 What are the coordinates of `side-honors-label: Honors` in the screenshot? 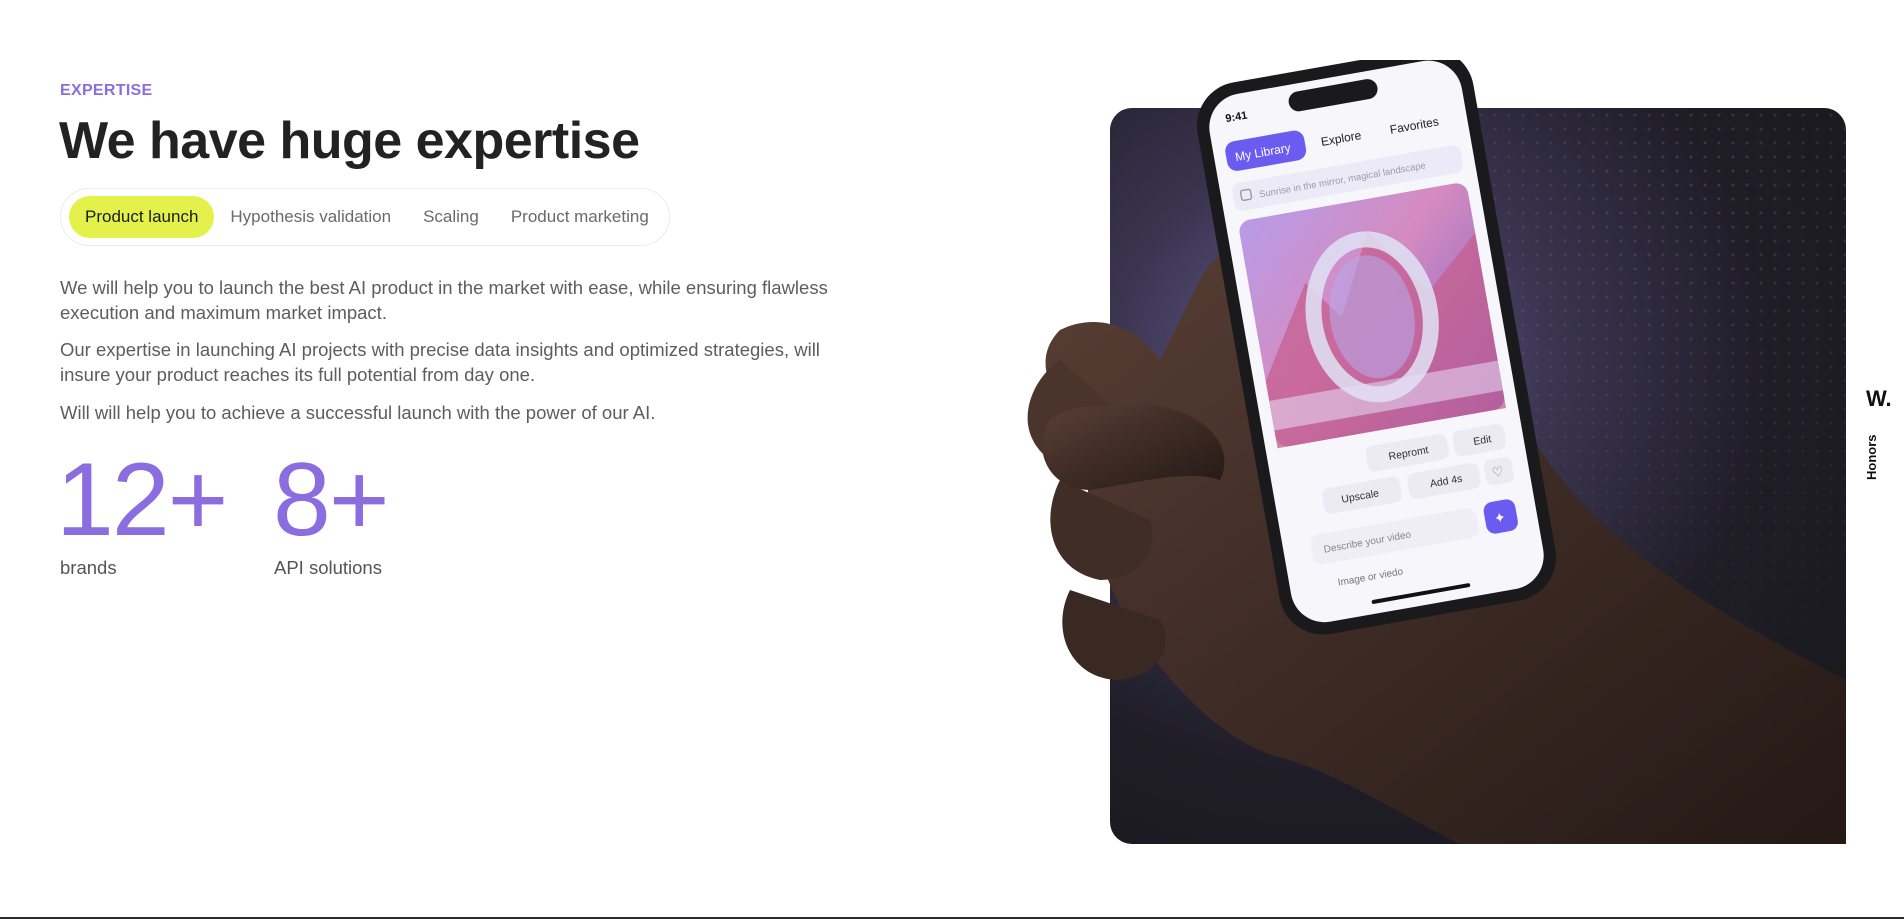 It's located at (1871, 458).